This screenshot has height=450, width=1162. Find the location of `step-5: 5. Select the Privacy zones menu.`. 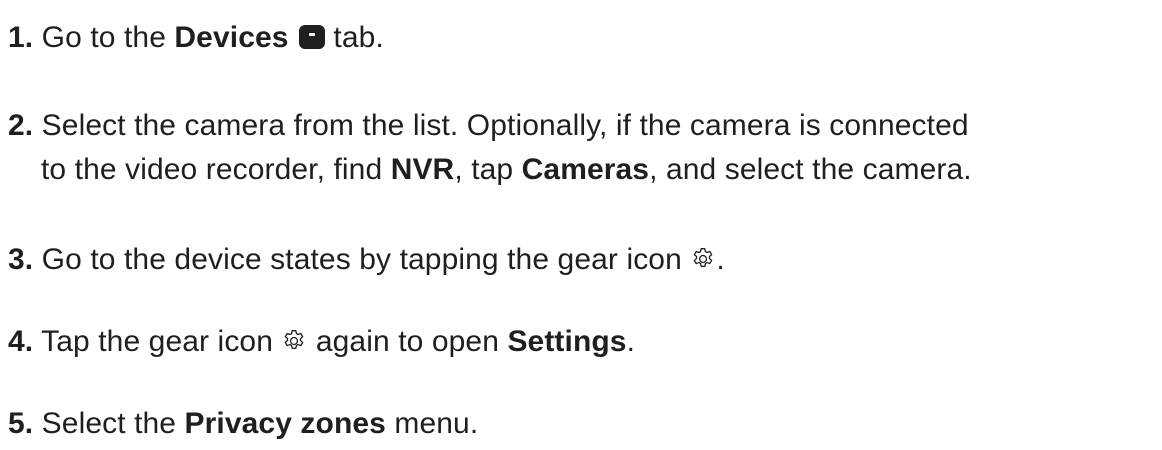

step-5: 5. Select the Privacy zones menu. is located at coordinates (243, 424).